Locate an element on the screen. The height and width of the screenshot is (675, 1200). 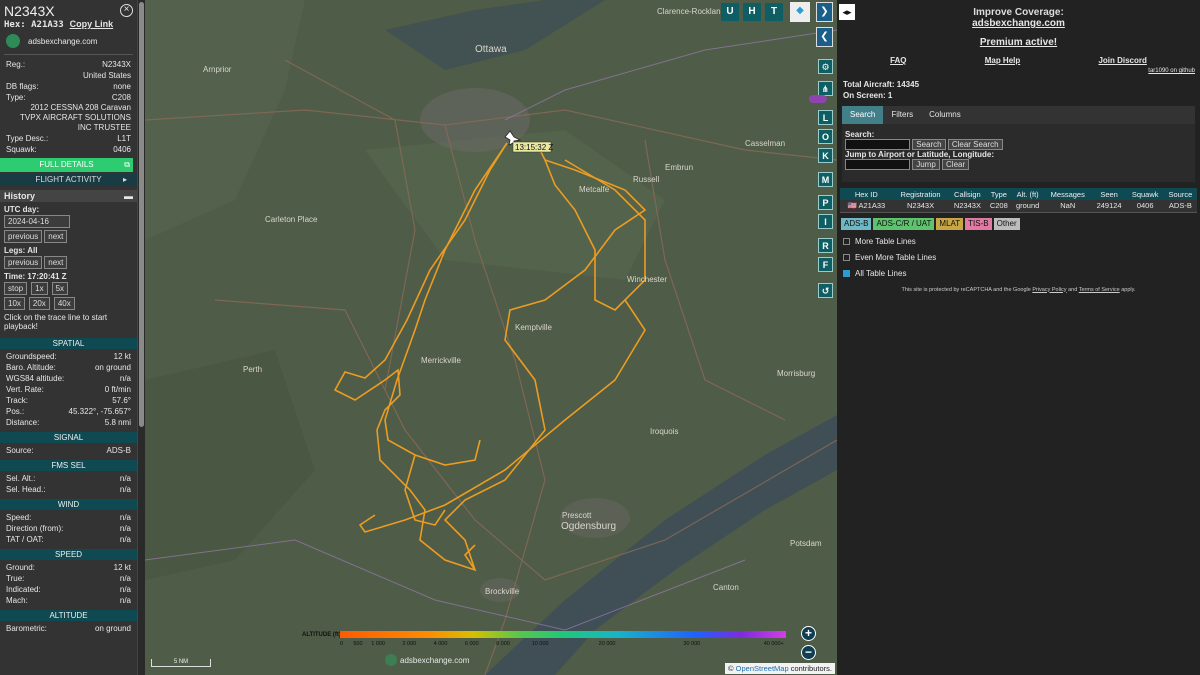
zoom-in-button: + is located at coordinates (808, 633).